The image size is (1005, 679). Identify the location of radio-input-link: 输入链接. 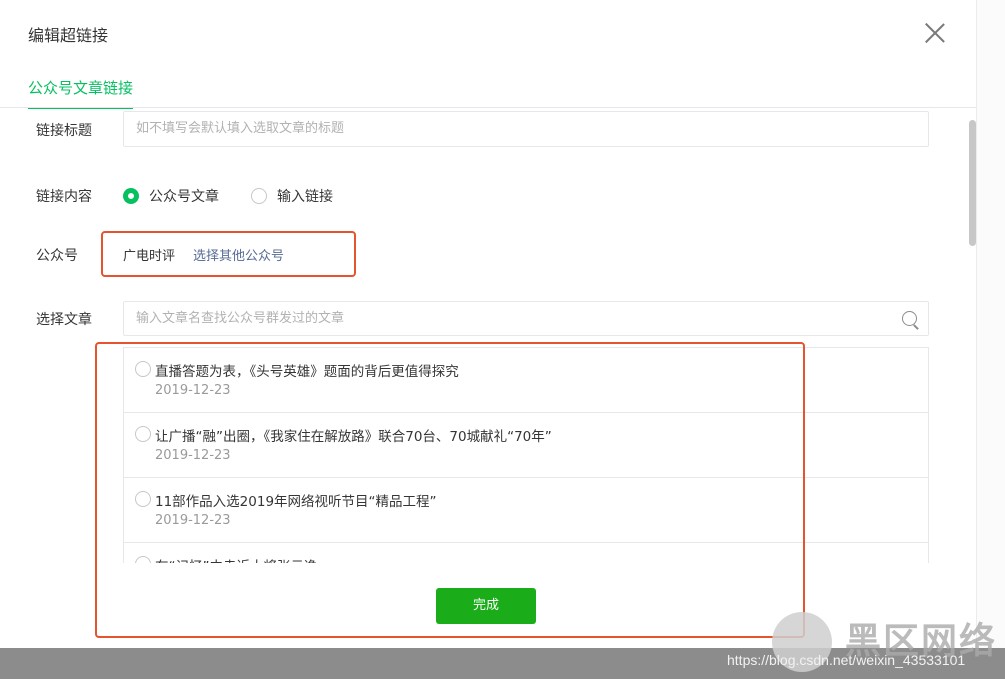
(292, 196).